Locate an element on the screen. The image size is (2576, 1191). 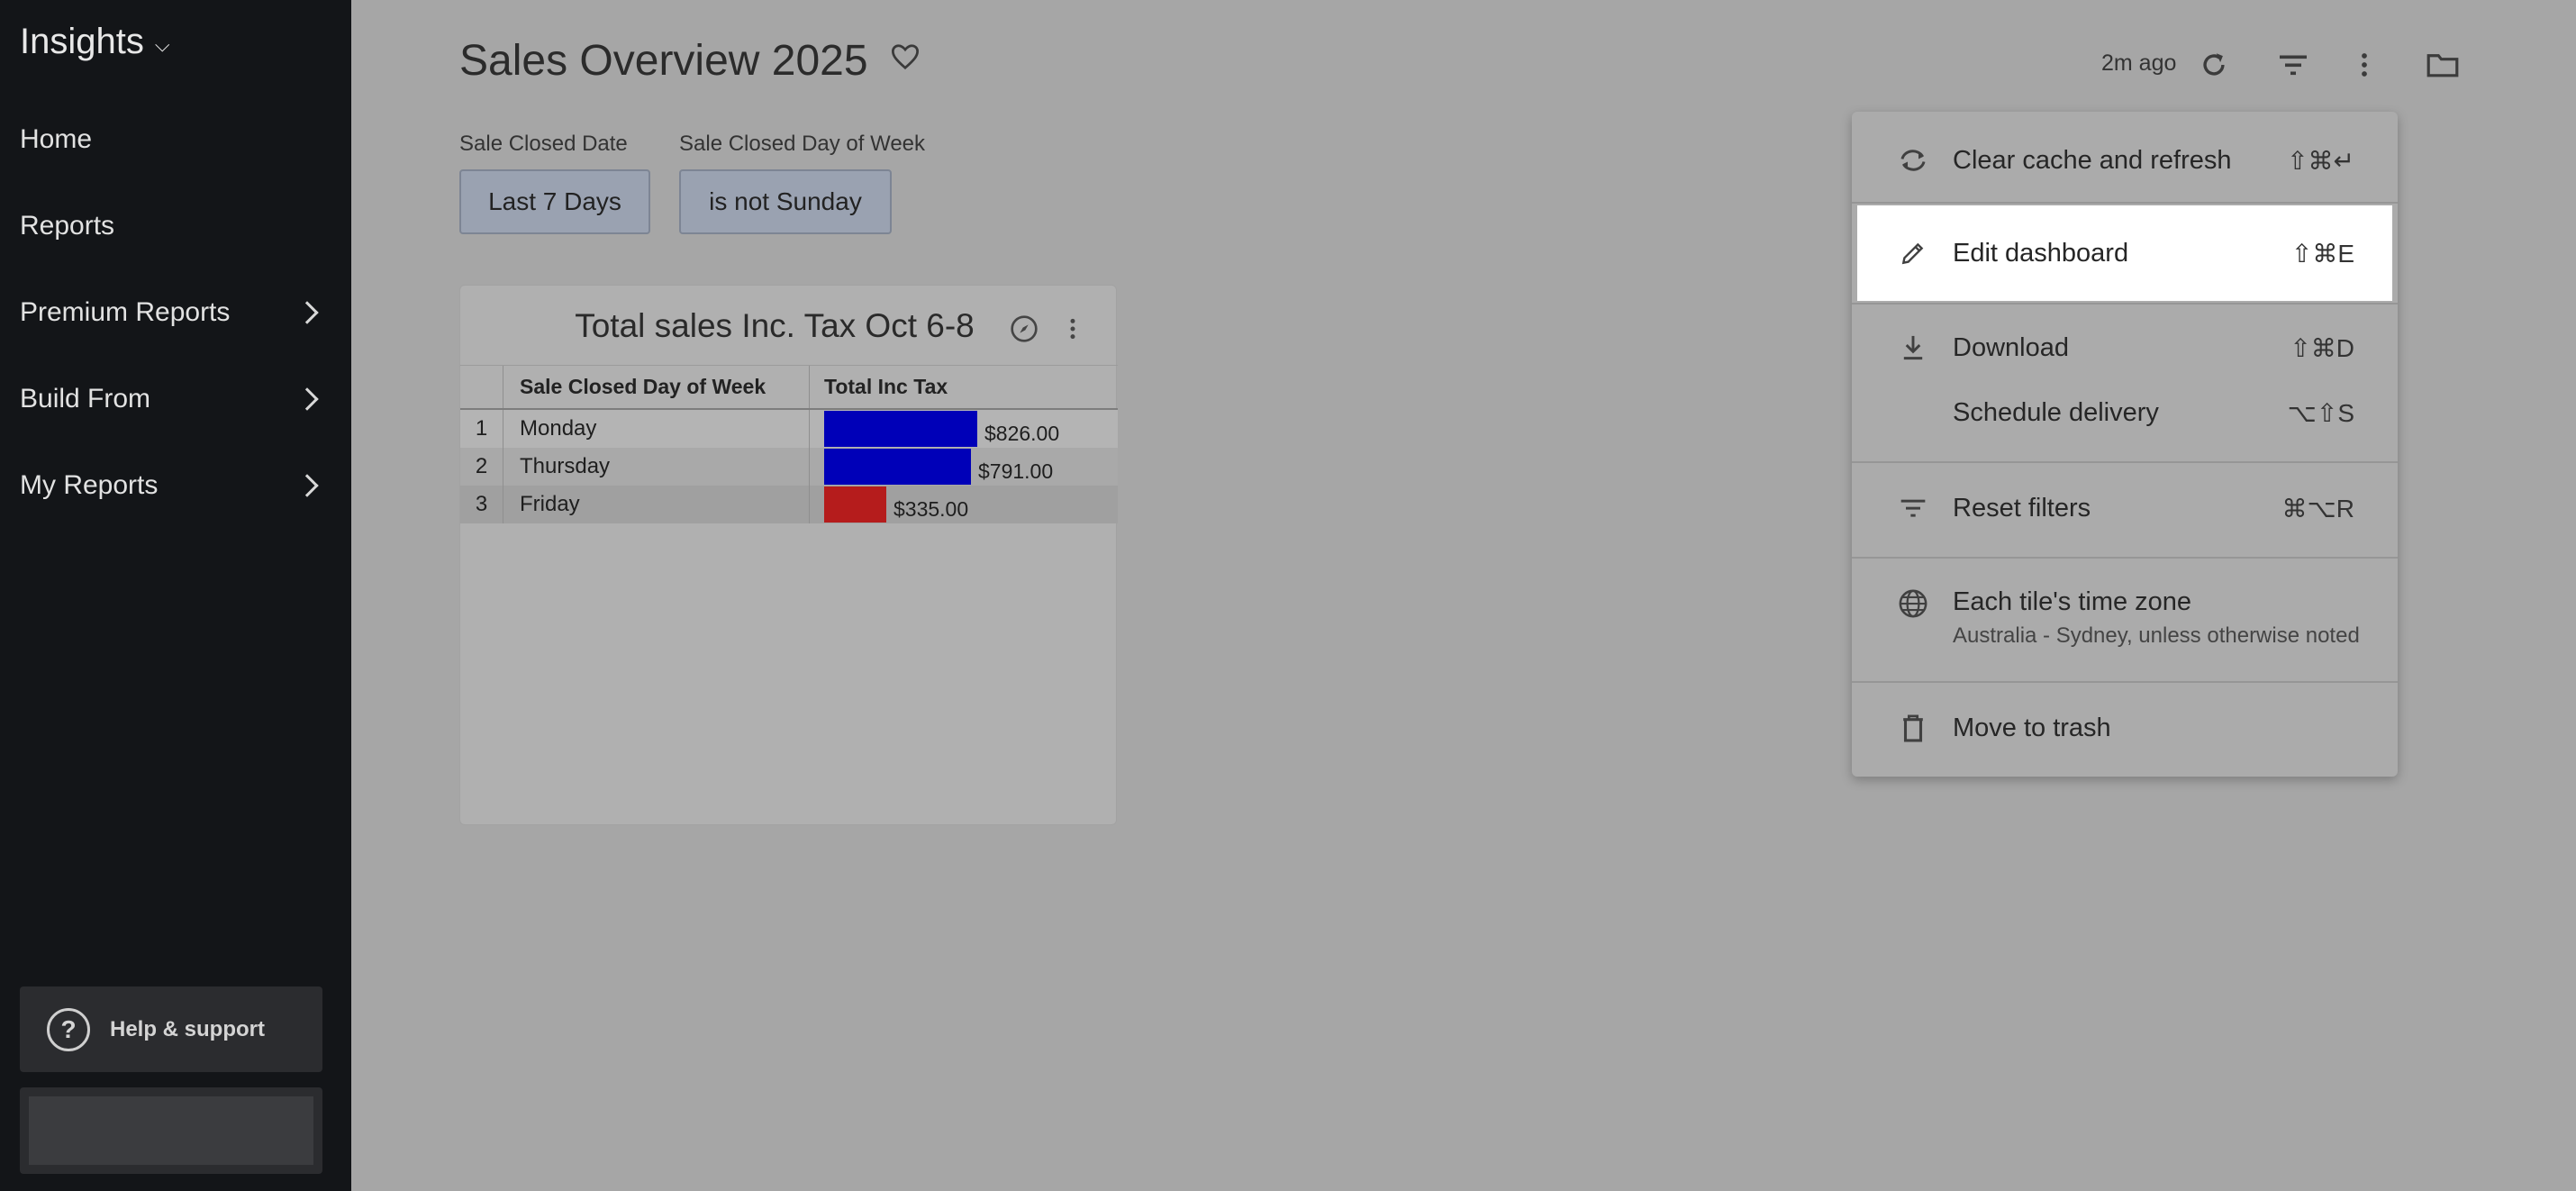
explore-compass-icon is located at coordinates (1024, 329).